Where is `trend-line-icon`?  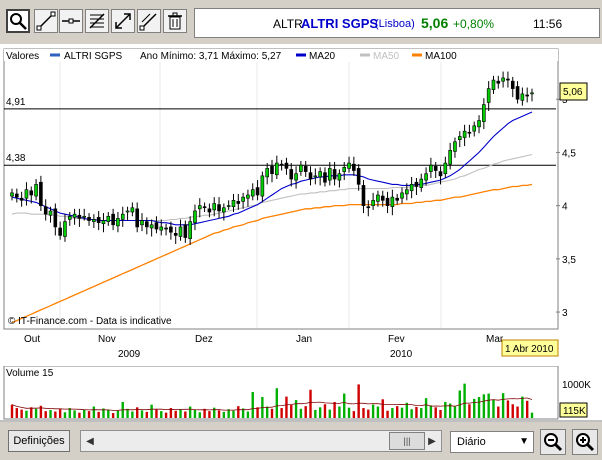
trend-line-icon is located at coordinates (46, 21).